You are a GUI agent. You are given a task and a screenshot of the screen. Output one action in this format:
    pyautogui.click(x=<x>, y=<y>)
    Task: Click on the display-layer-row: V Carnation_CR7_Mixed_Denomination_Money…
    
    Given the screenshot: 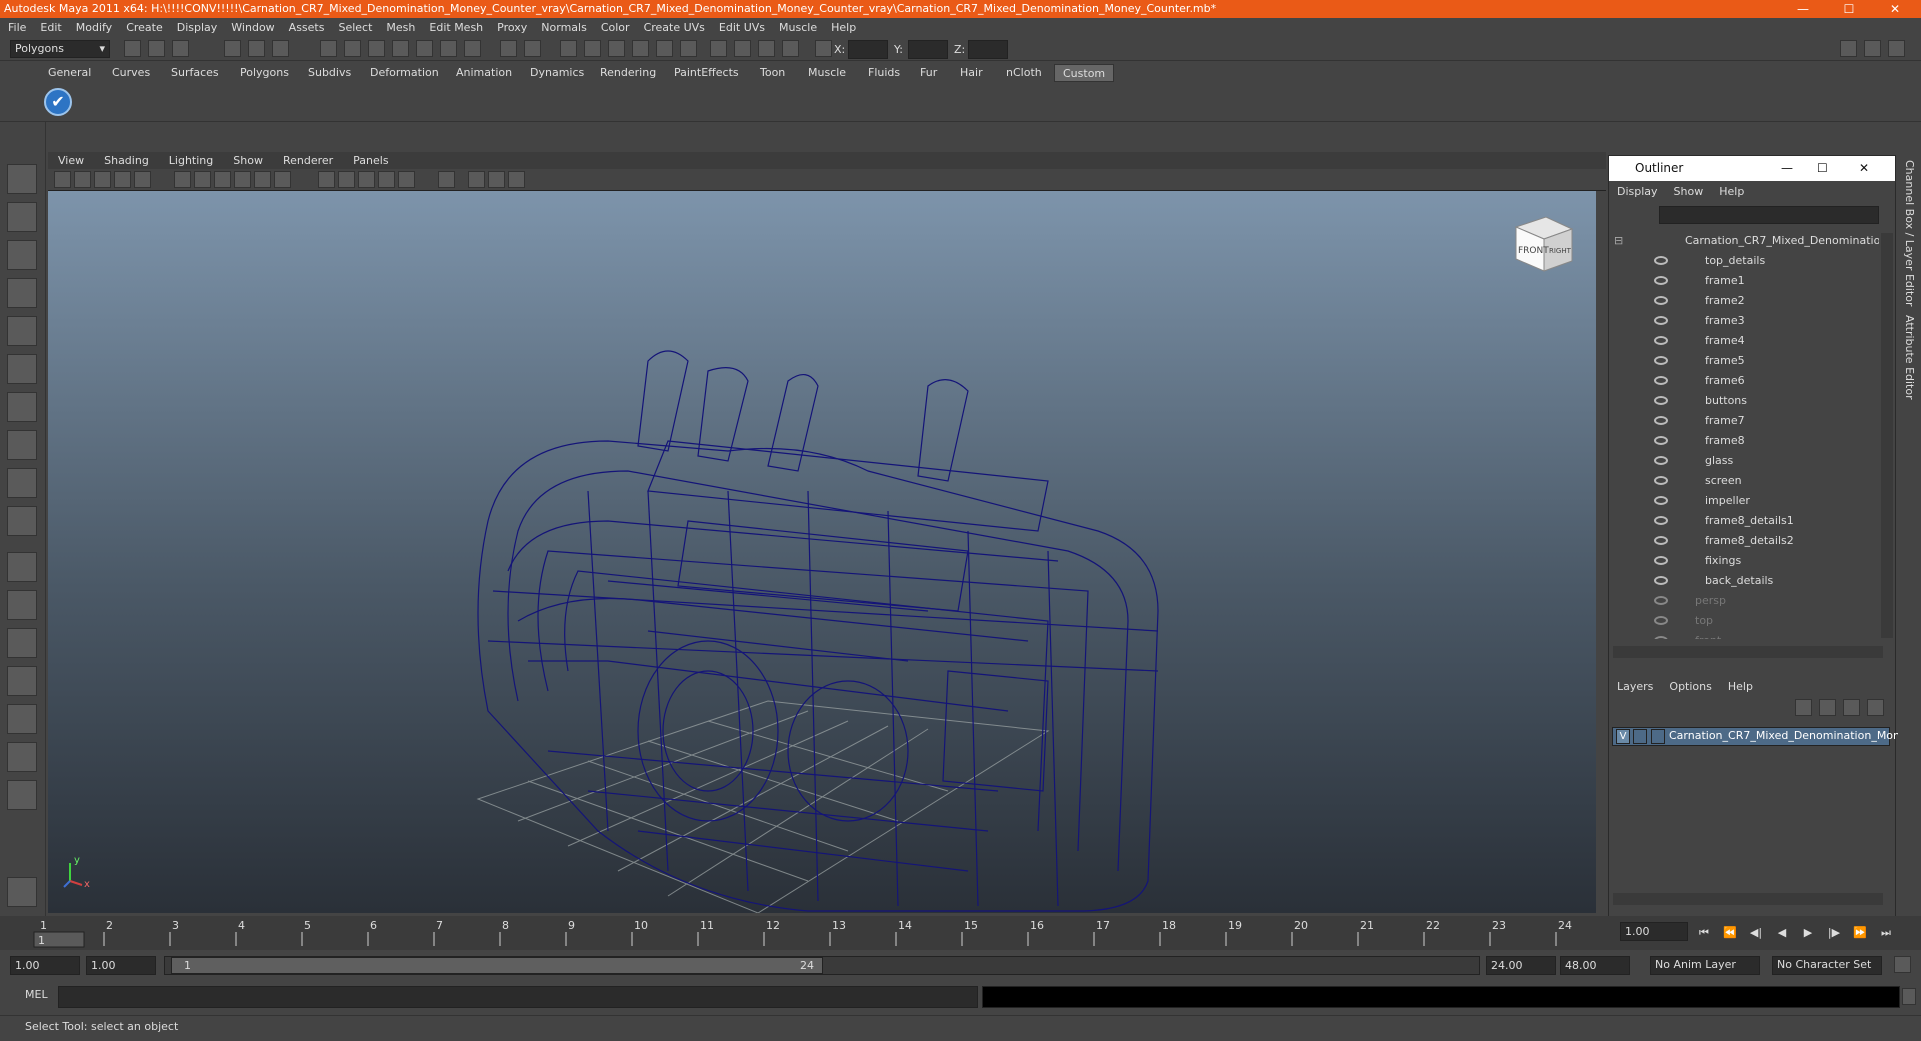 What is the action you would take?
    pyautogui.click(x=1765, y=736)
    